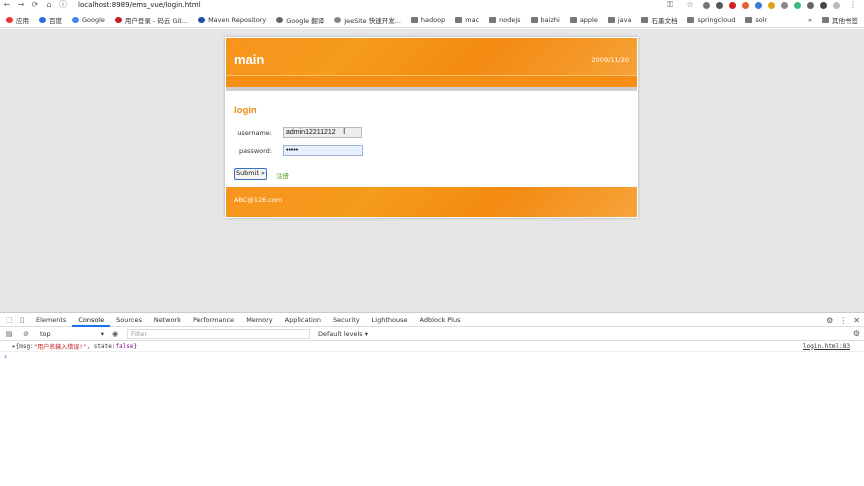 The image size is (864, 486). What do you see at coordinates (756, 20) in the screenshot?
I see `bookmark-item: solr` at bounding box center [756, 20].